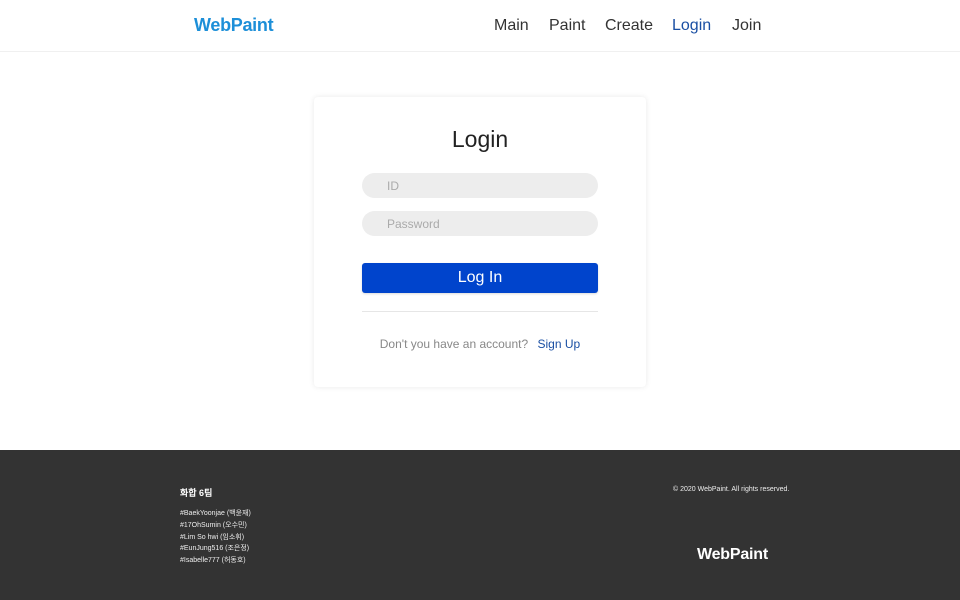 The image size is (960, 600). Describe the element at coordinates (480, 139) in the screenshot. I see `login-title: Login` at that location.